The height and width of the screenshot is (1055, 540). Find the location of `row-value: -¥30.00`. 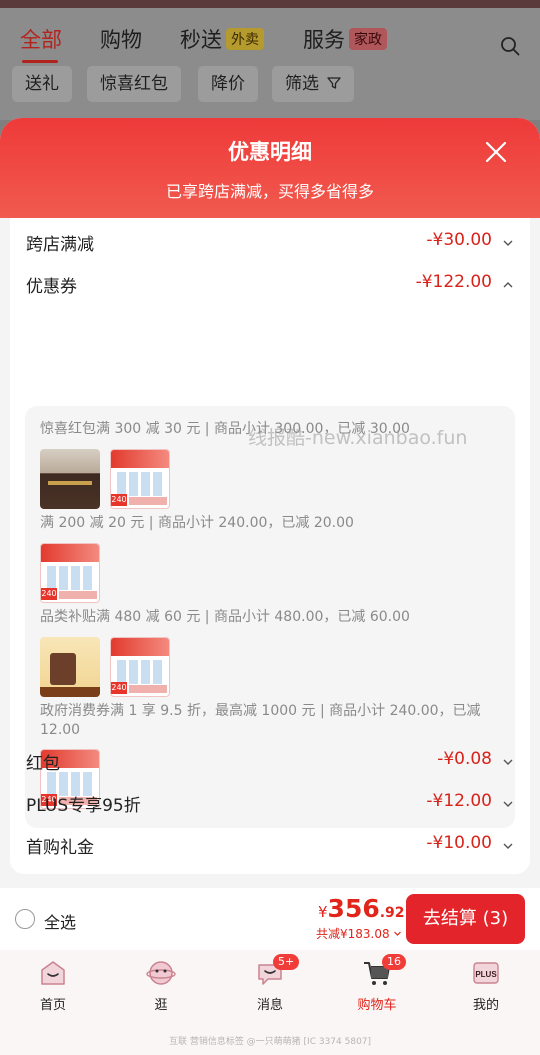

row-value: -¥30.00 is located at coordinates (459, 240).